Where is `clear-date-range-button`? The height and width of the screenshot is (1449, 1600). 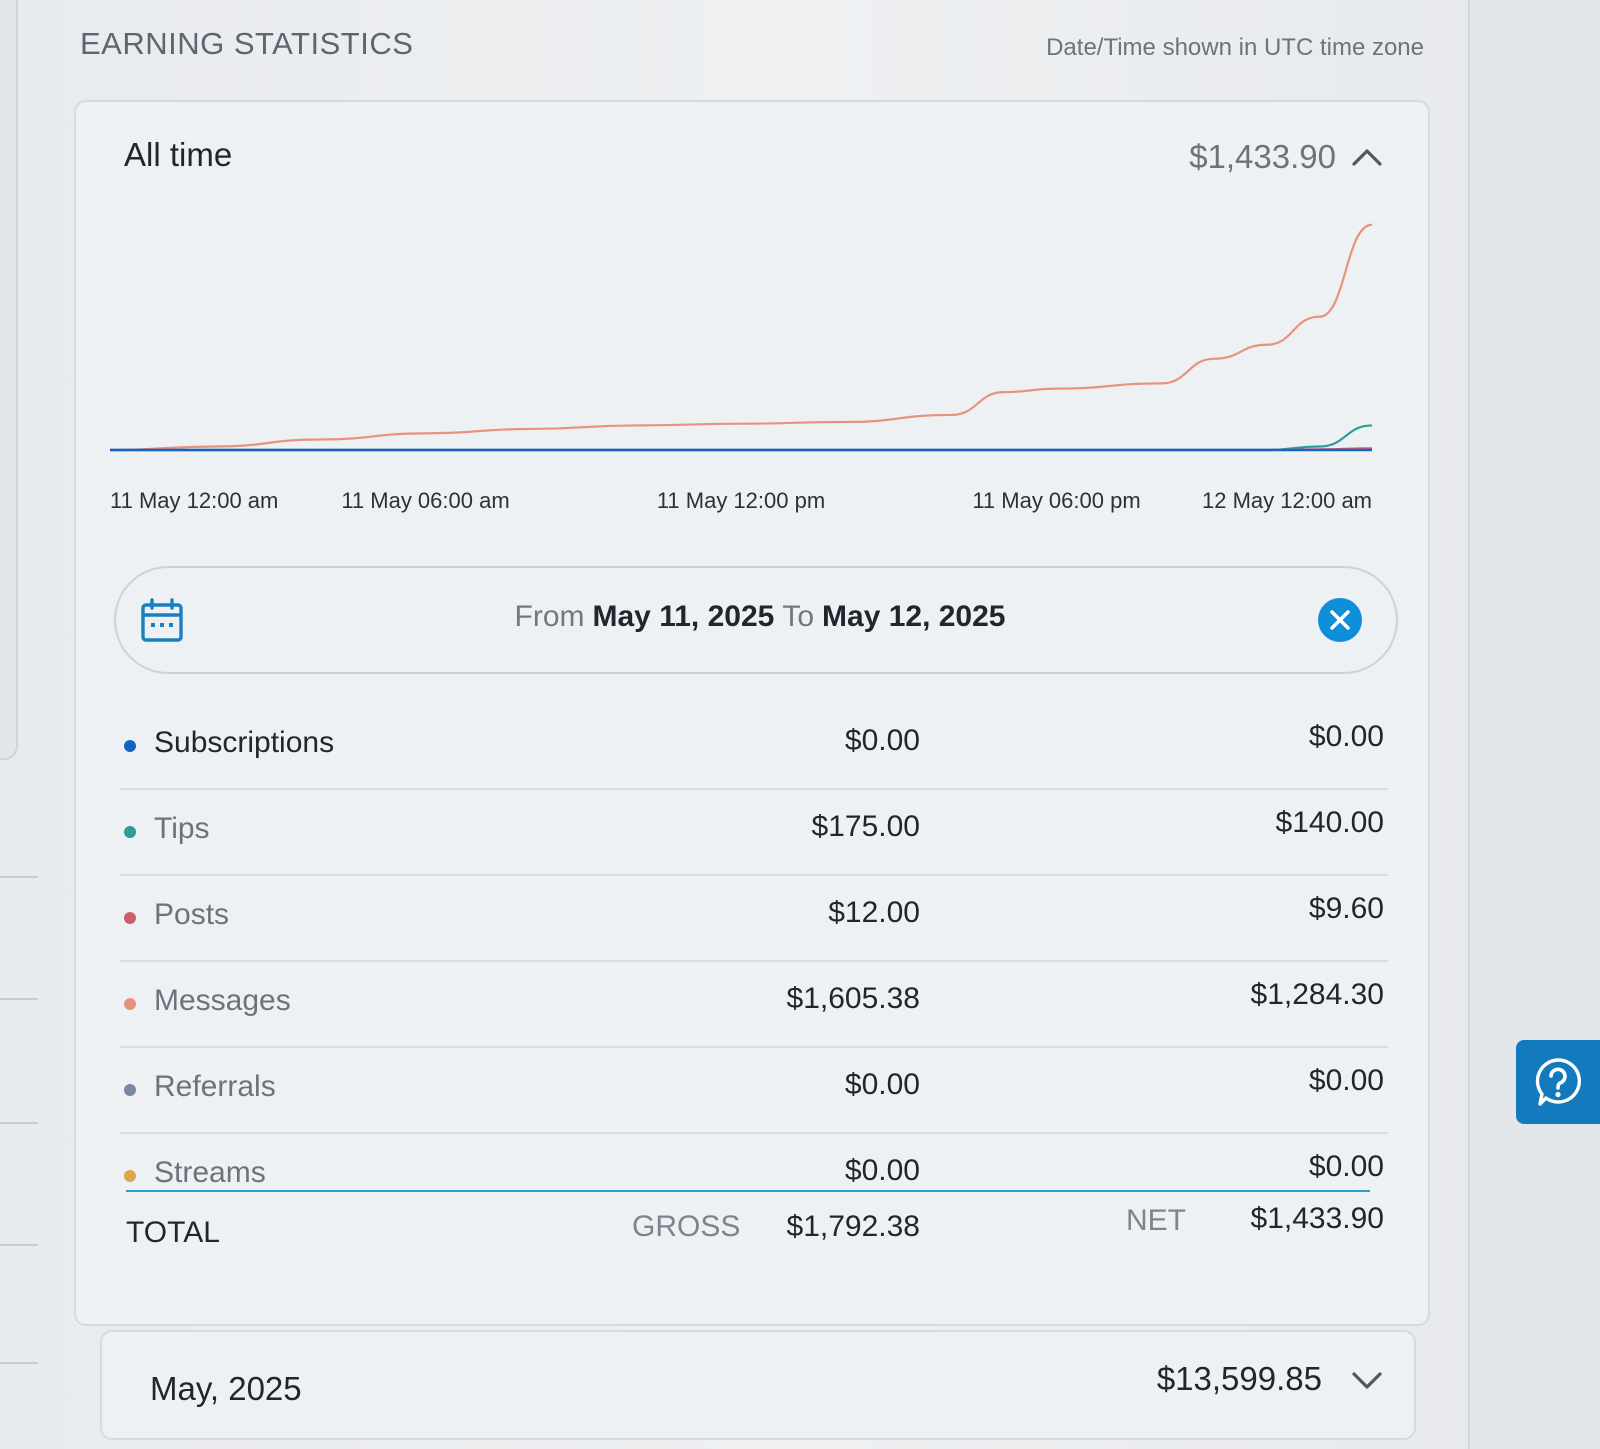 clear-date-range-button is located at coordinates (1340, 620).